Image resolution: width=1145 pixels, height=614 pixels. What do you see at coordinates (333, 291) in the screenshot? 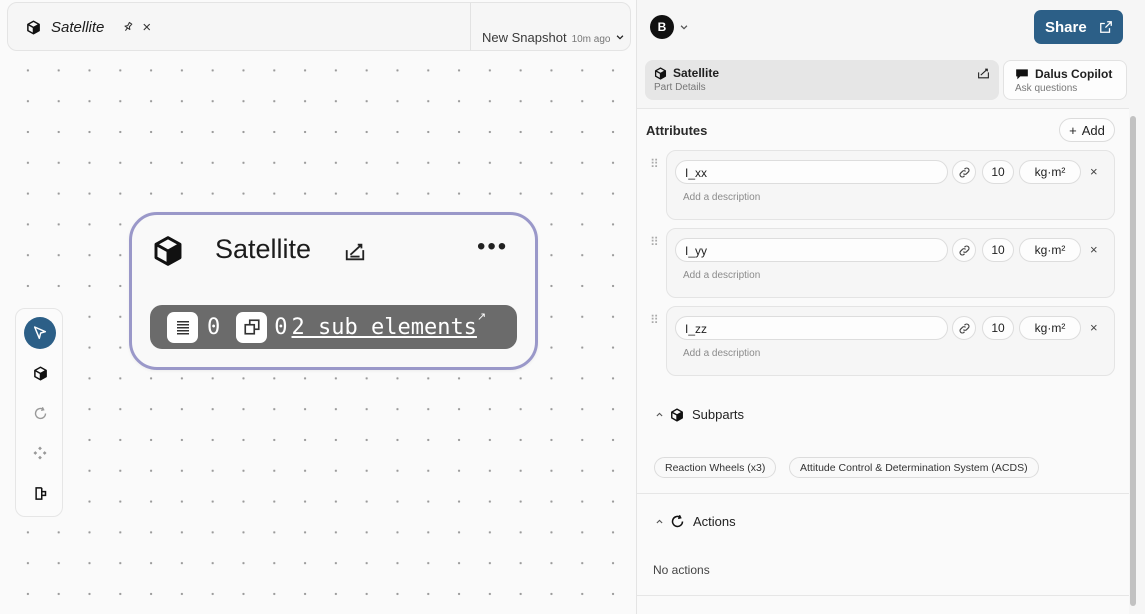
I see `satellite-node: Satellite ••• 0 0 2 sub elements ↗` at bounding box center [333, 291].